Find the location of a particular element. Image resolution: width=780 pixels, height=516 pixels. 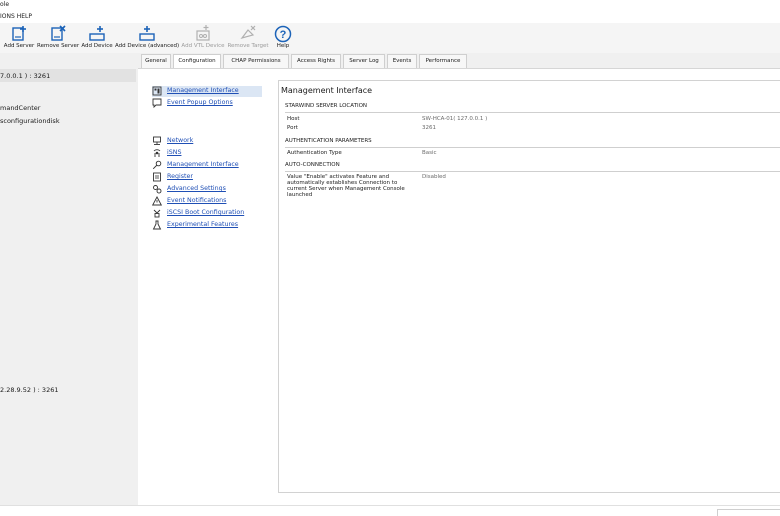

remove-target-label: Remove Target is located at coordinates (248, 46).